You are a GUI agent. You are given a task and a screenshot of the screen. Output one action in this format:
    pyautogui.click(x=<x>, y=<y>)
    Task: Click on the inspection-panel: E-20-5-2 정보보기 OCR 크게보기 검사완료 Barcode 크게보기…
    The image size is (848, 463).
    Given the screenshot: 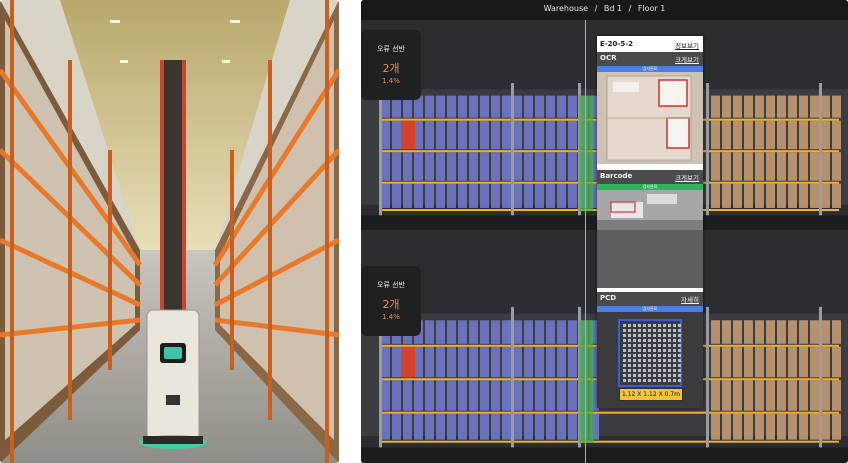 What is the action you would take?
    pyautogui.click(x=650, y=222)
    